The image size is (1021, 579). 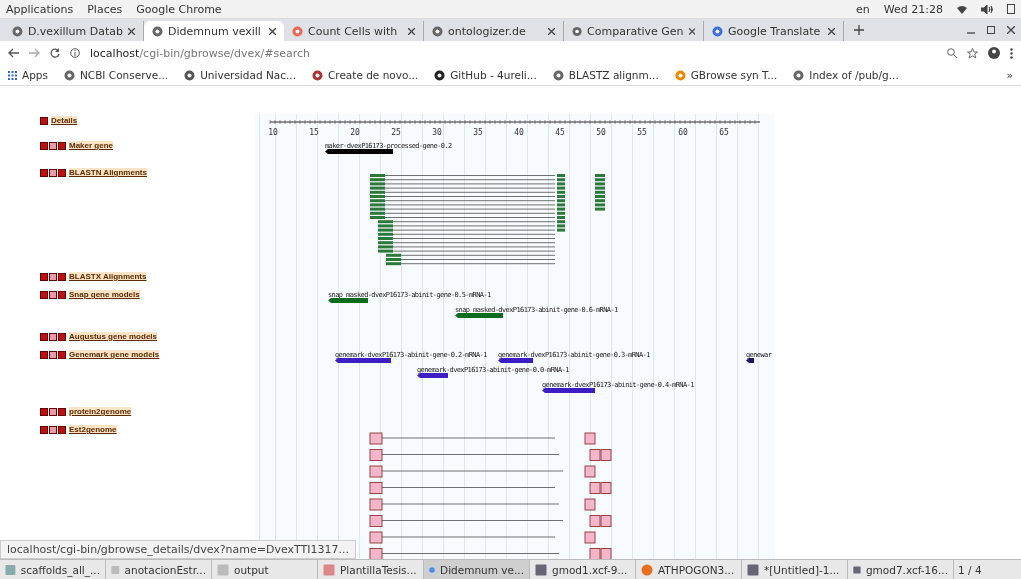 I want to click on track-label: Details, so click(x=64, y=120).